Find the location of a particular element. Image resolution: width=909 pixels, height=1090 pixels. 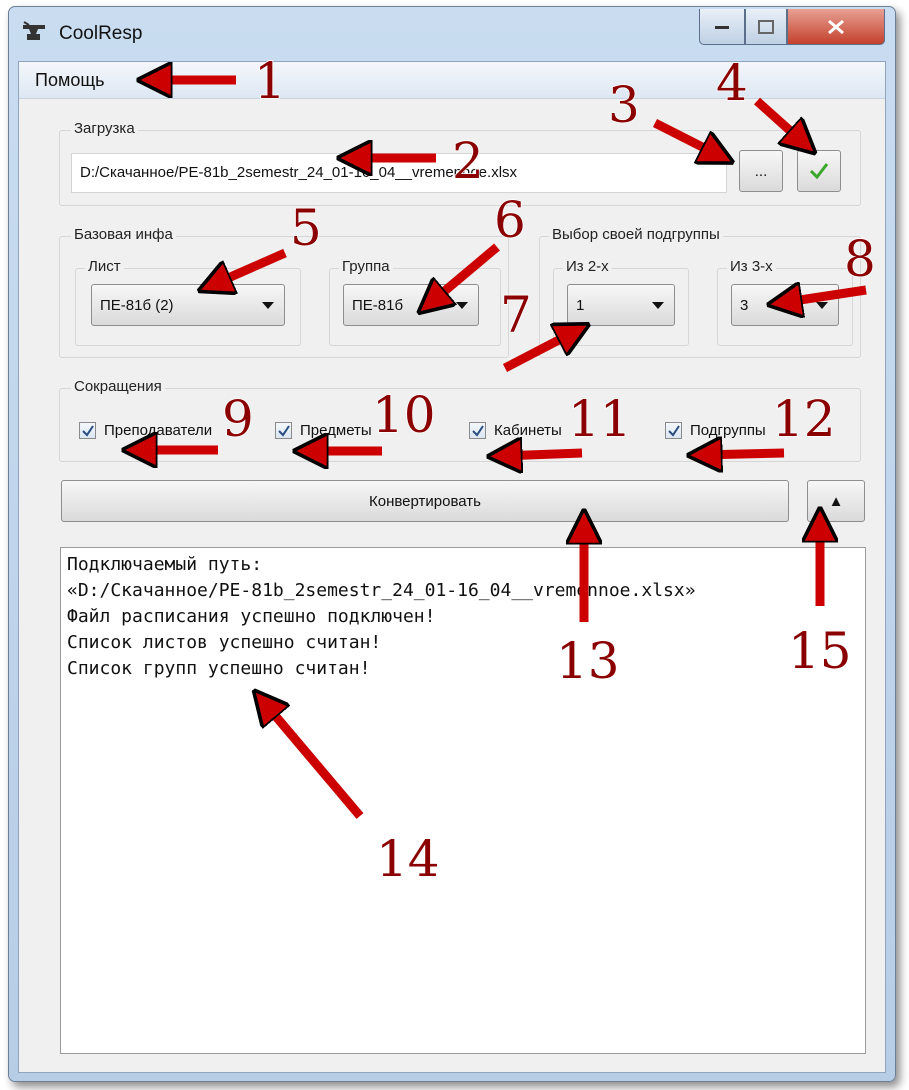

maximize-icon is located at coordinates (766, 26).